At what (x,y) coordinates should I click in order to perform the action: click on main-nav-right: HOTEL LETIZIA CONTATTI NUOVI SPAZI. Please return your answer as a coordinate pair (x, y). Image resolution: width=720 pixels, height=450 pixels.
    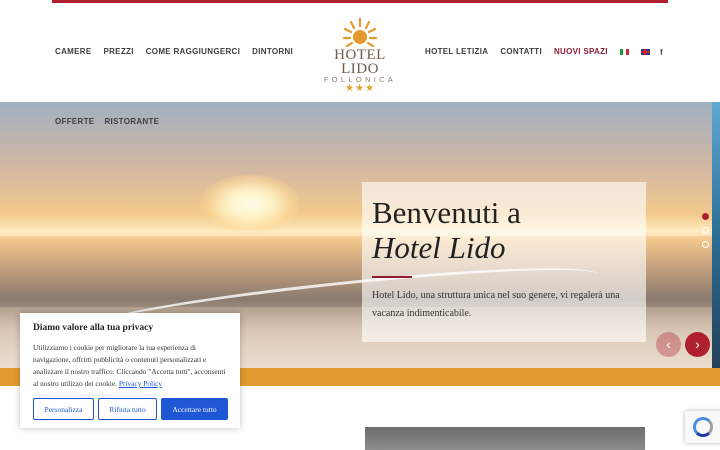
    Looking at the image, I should click on (537, 51).